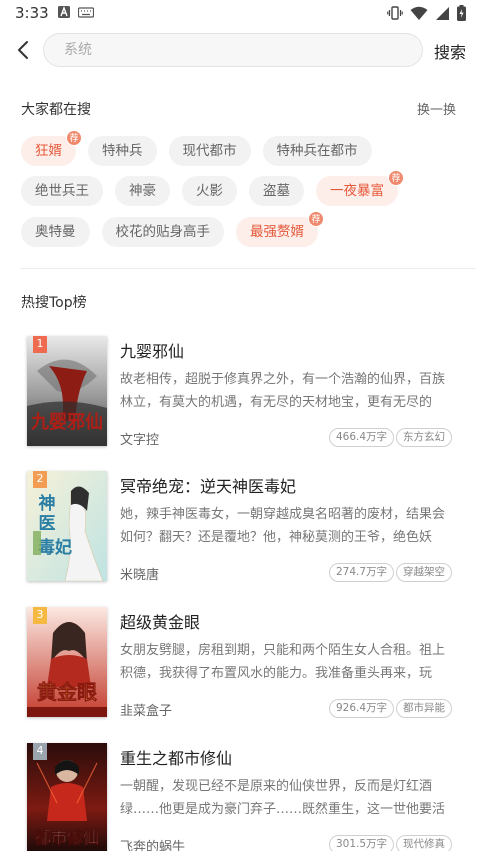 Image resolution: width=478 pixels, height=851 pixels. Describe the element at coordinates (47, 524) in the screenshot. I see `svg-text: 医` at that location.